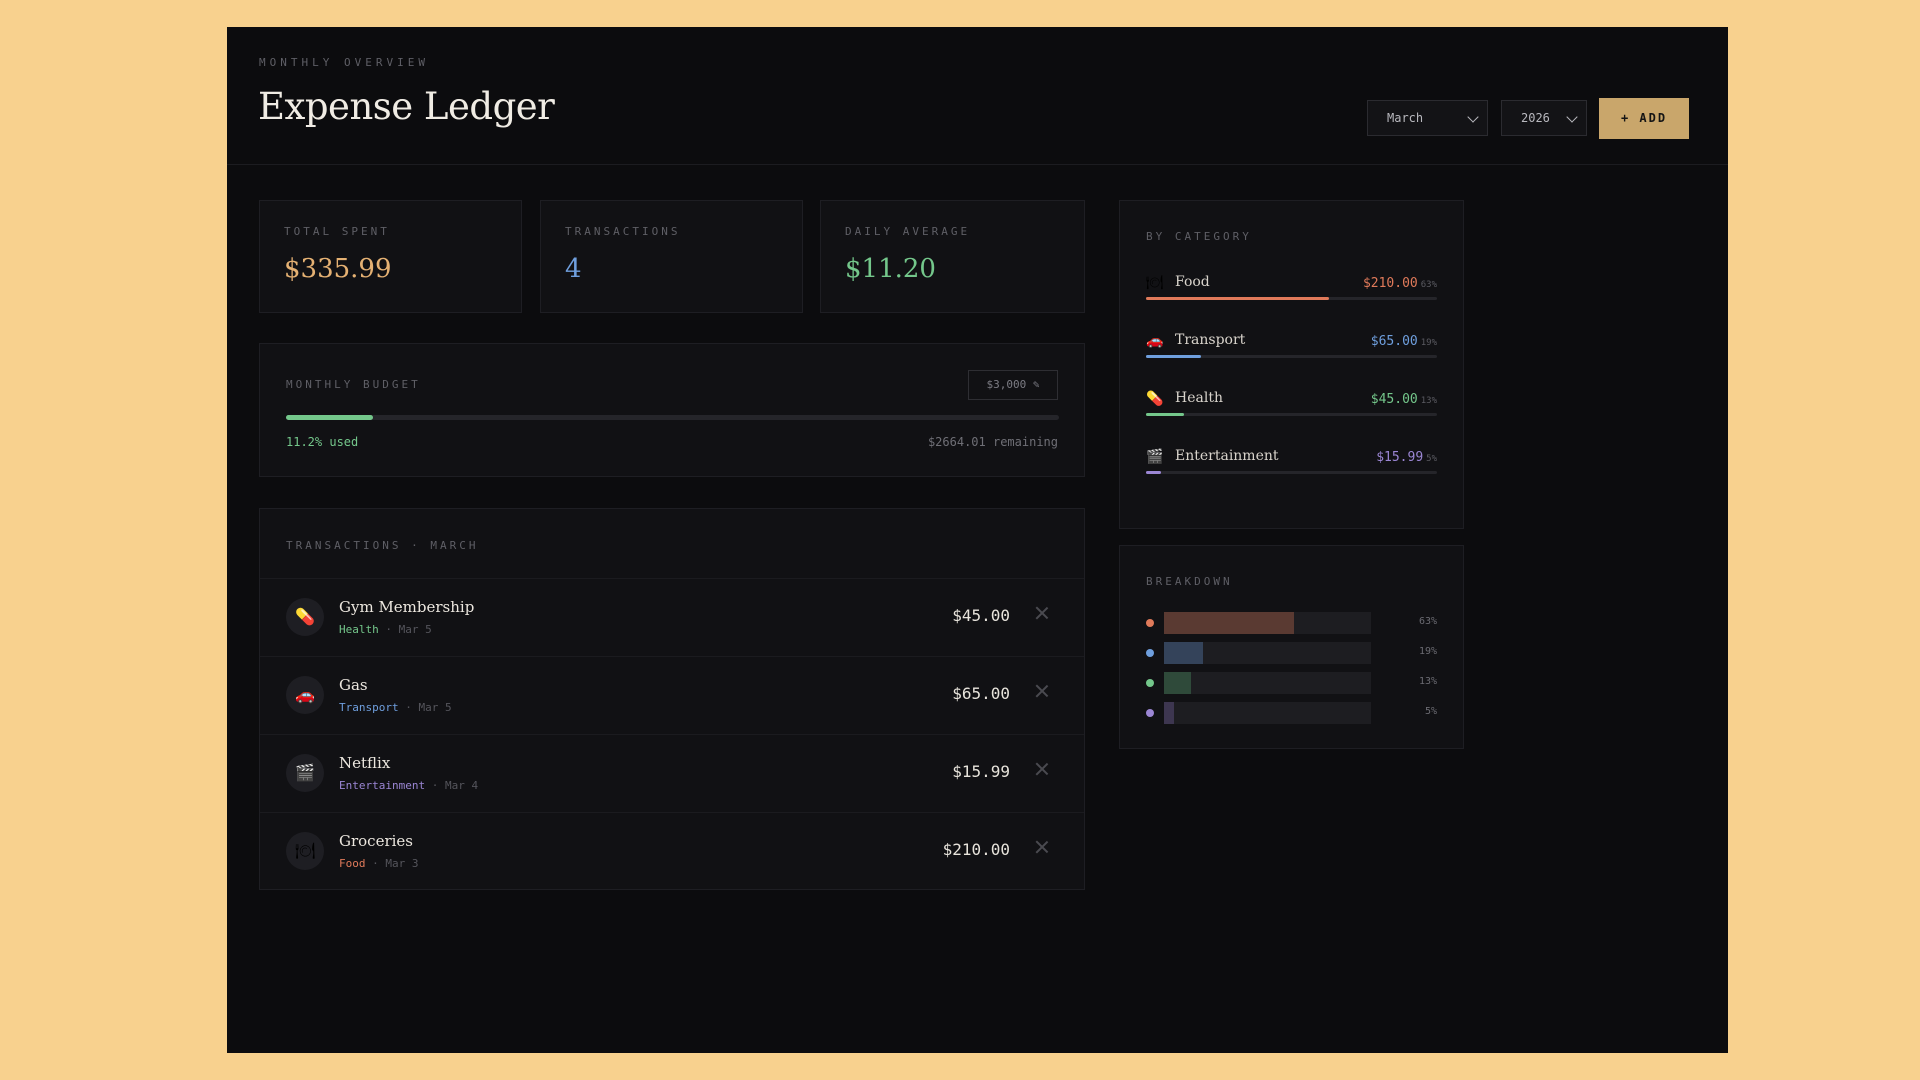 The width and height of the screenshot is (1920, 1080). Describe the element at coordinates (322, 442) in the screenshot. I see `budget-used-text: 11.2% used` at that location.